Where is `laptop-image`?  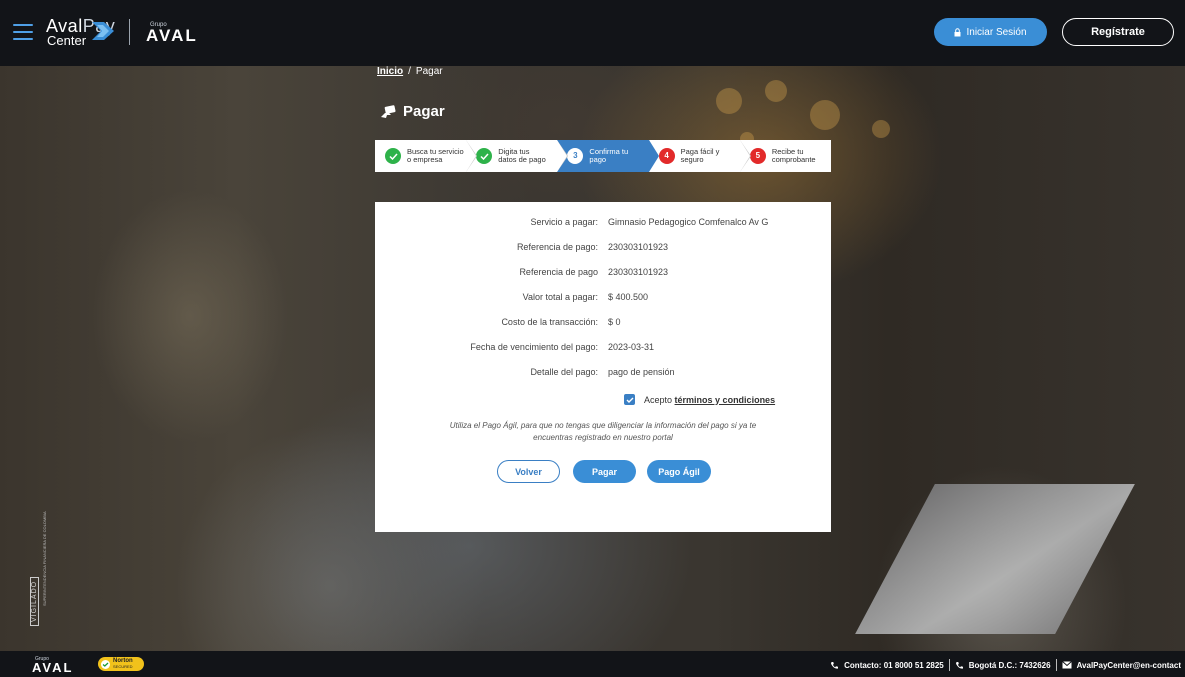 laptop-image is located at coordinates (995, 559).